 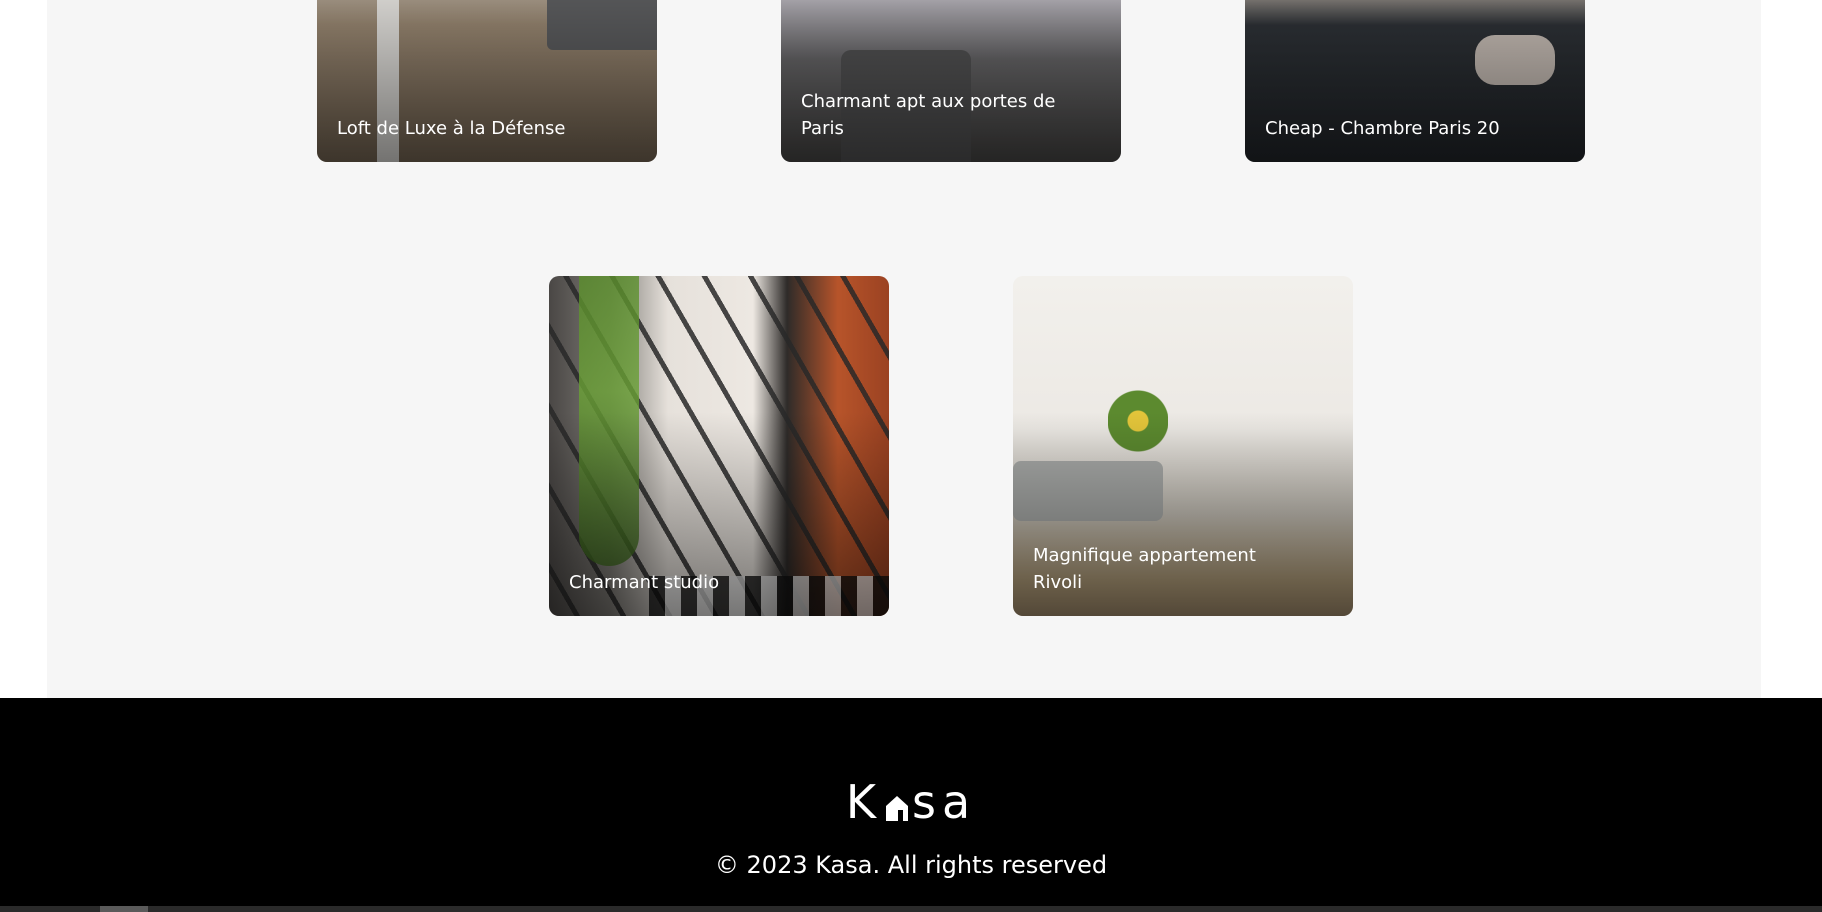 What do you see at coordinates (1382, 128) in the screenshot?
I see `listing-title: Cheap - Chambre Paris 20` at bounding box center [1382, 128].